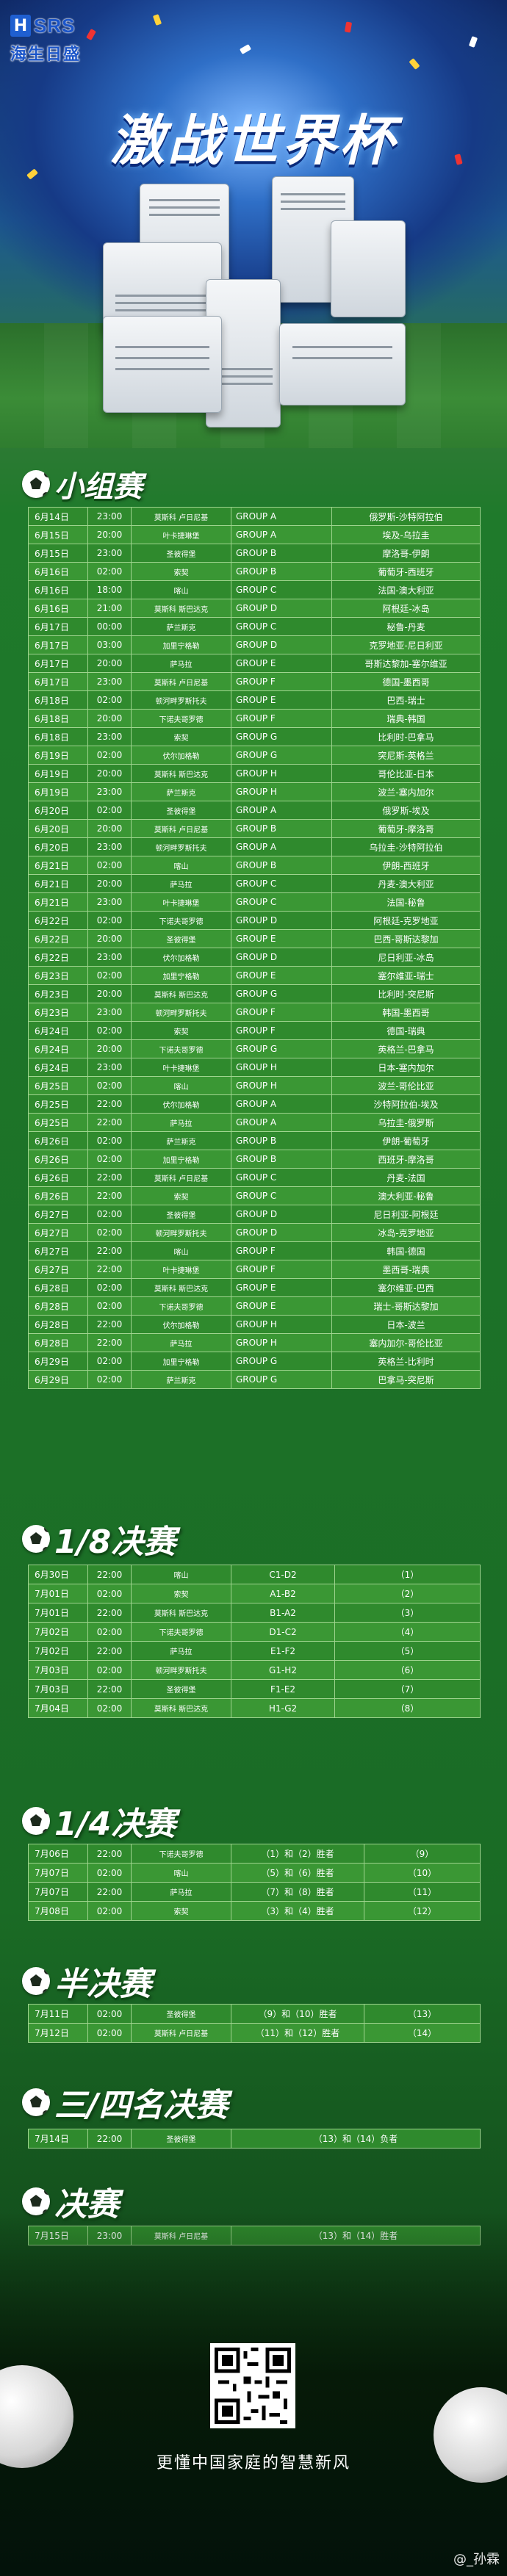 Image resolution: width=507 pixels, height=2576 pixels. I want to click on table-row: 7月02日 02:00 下诺夫哥罗德 D1-C2 （4）, so click(254, 1632).